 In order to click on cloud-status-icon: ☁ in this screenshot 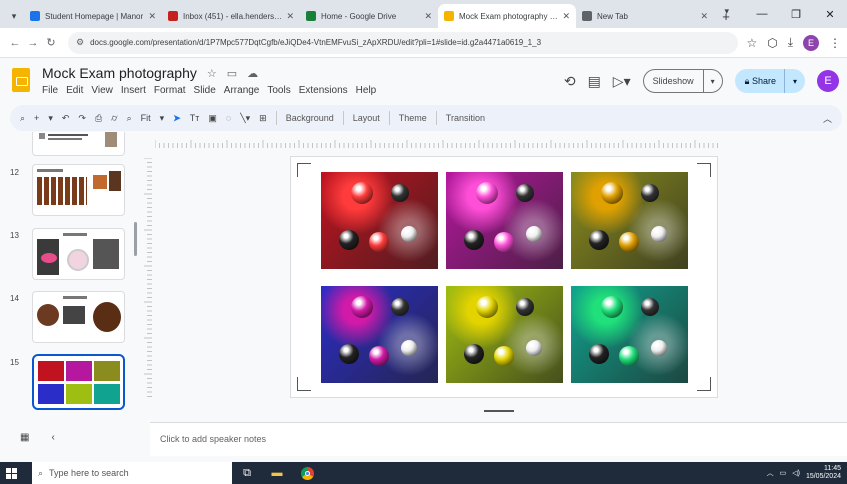, I will do `click(252, 73)`.